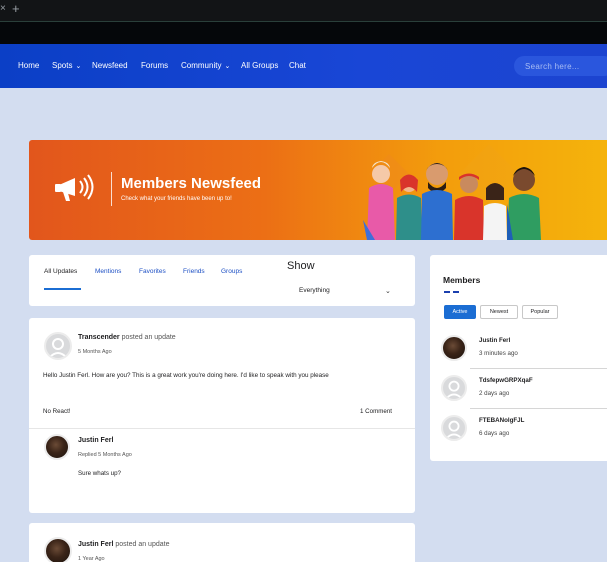 This screenshot has height=562, width=607. I want to click on tab-mentions: Mentions, so click(108, 271).